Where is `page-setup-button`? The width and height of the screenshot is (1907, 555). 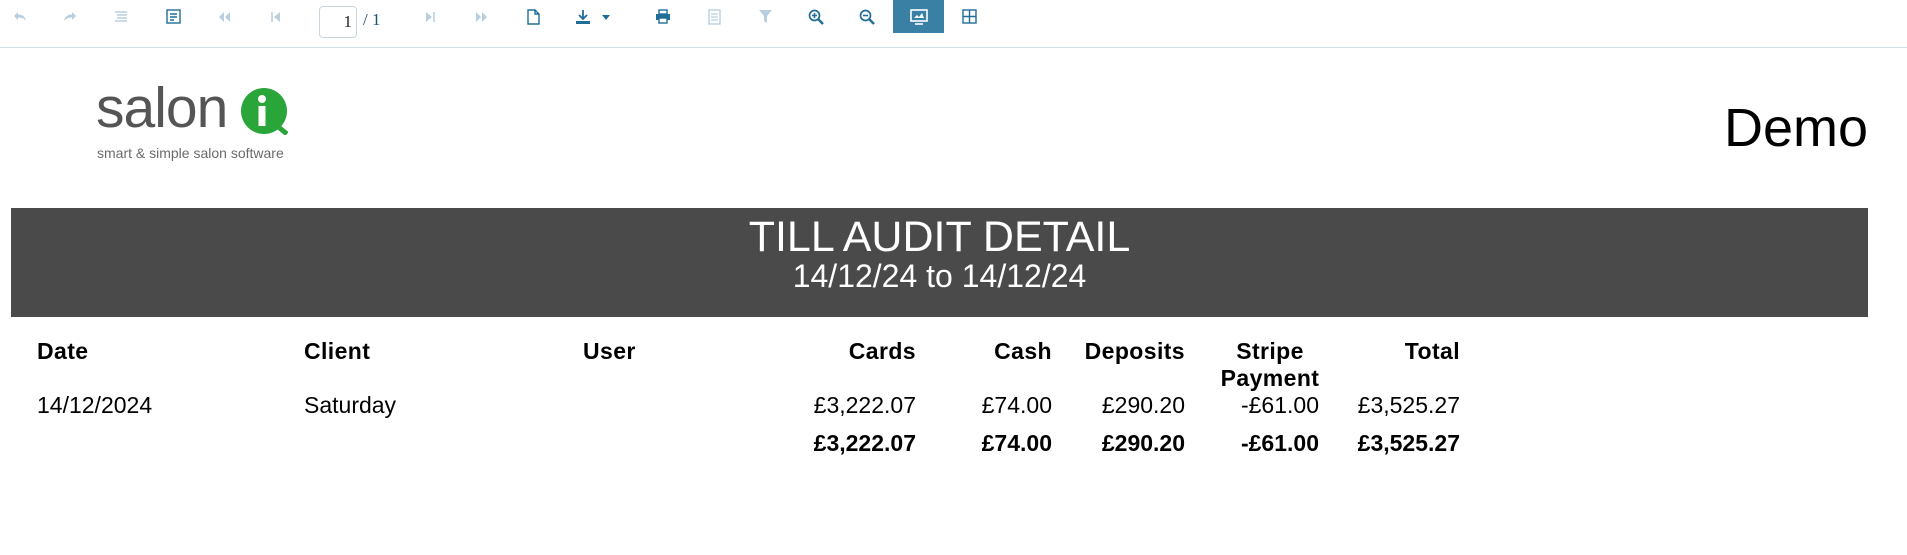
page-setup-button is located at coordinates (714, 16).